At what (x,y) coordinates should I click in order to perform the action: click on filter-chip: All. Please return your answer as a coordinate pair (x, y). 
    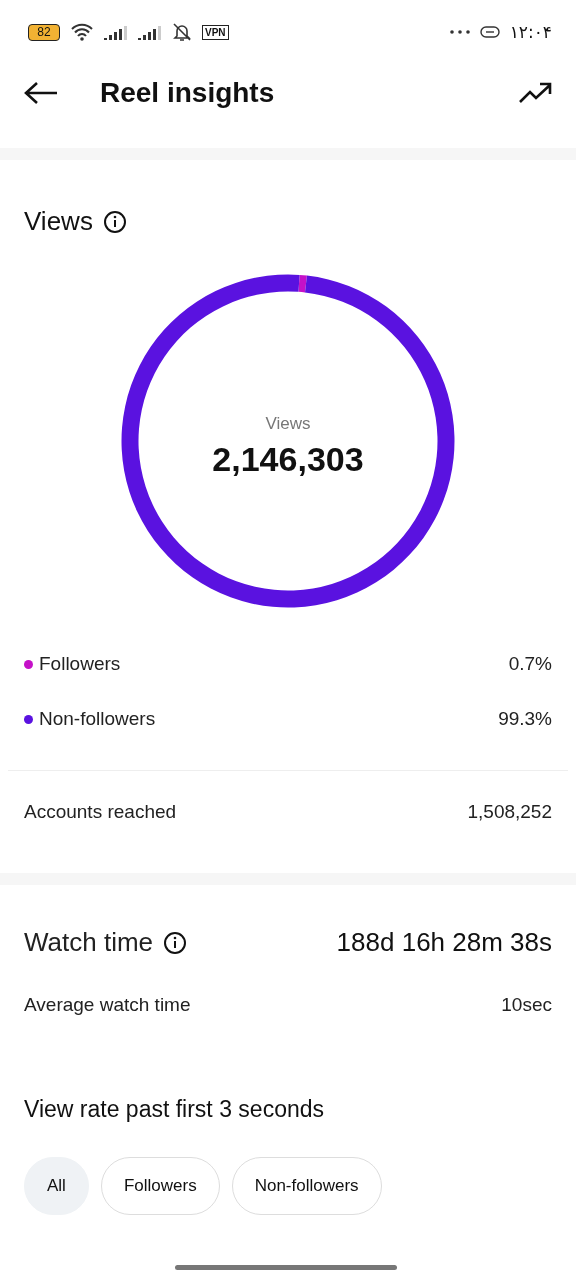
    Looking at the image, I should click on (56, 1186).